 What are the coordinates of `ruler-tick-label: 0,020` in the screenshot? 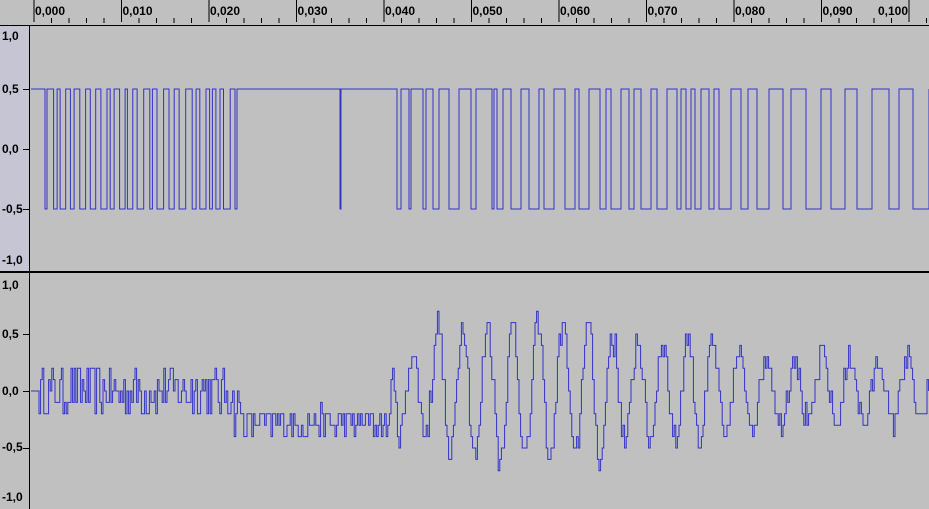 It's located at (225, 11).